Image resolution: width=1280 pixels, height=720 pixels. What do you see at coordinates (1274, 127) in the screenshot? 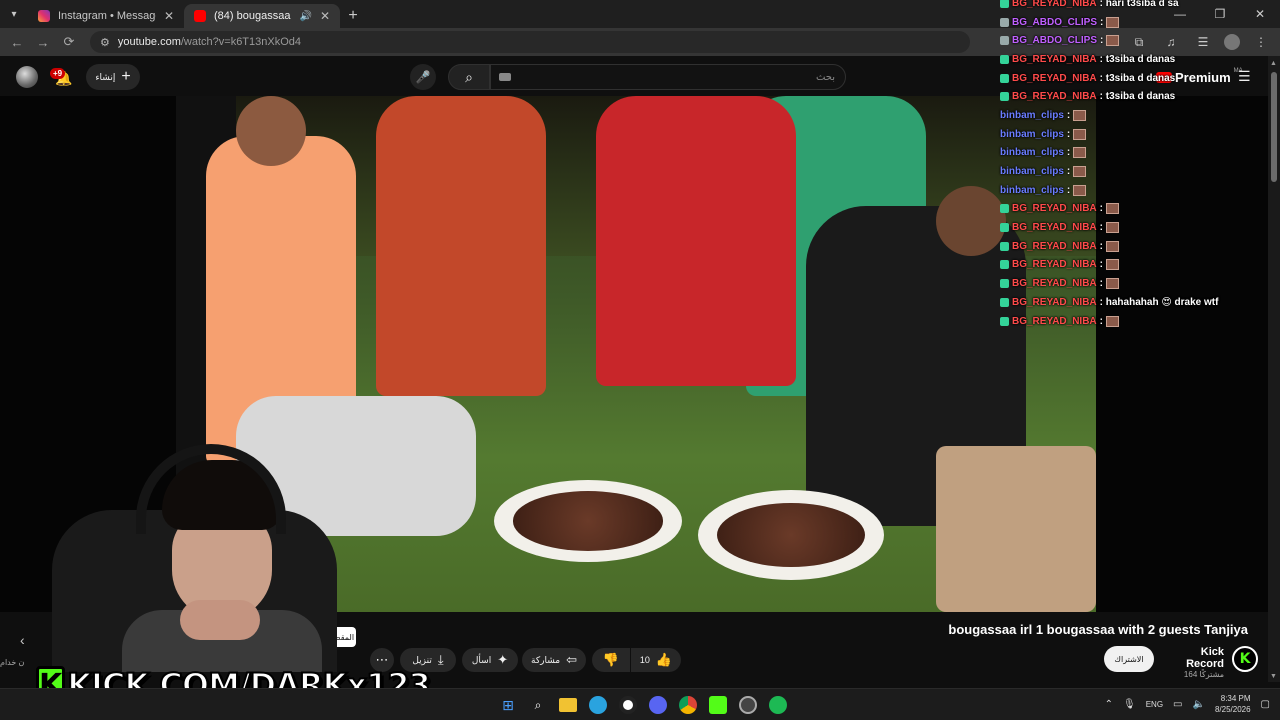
I see `scrollbar-thumb` at bounding box center [1274, 127].